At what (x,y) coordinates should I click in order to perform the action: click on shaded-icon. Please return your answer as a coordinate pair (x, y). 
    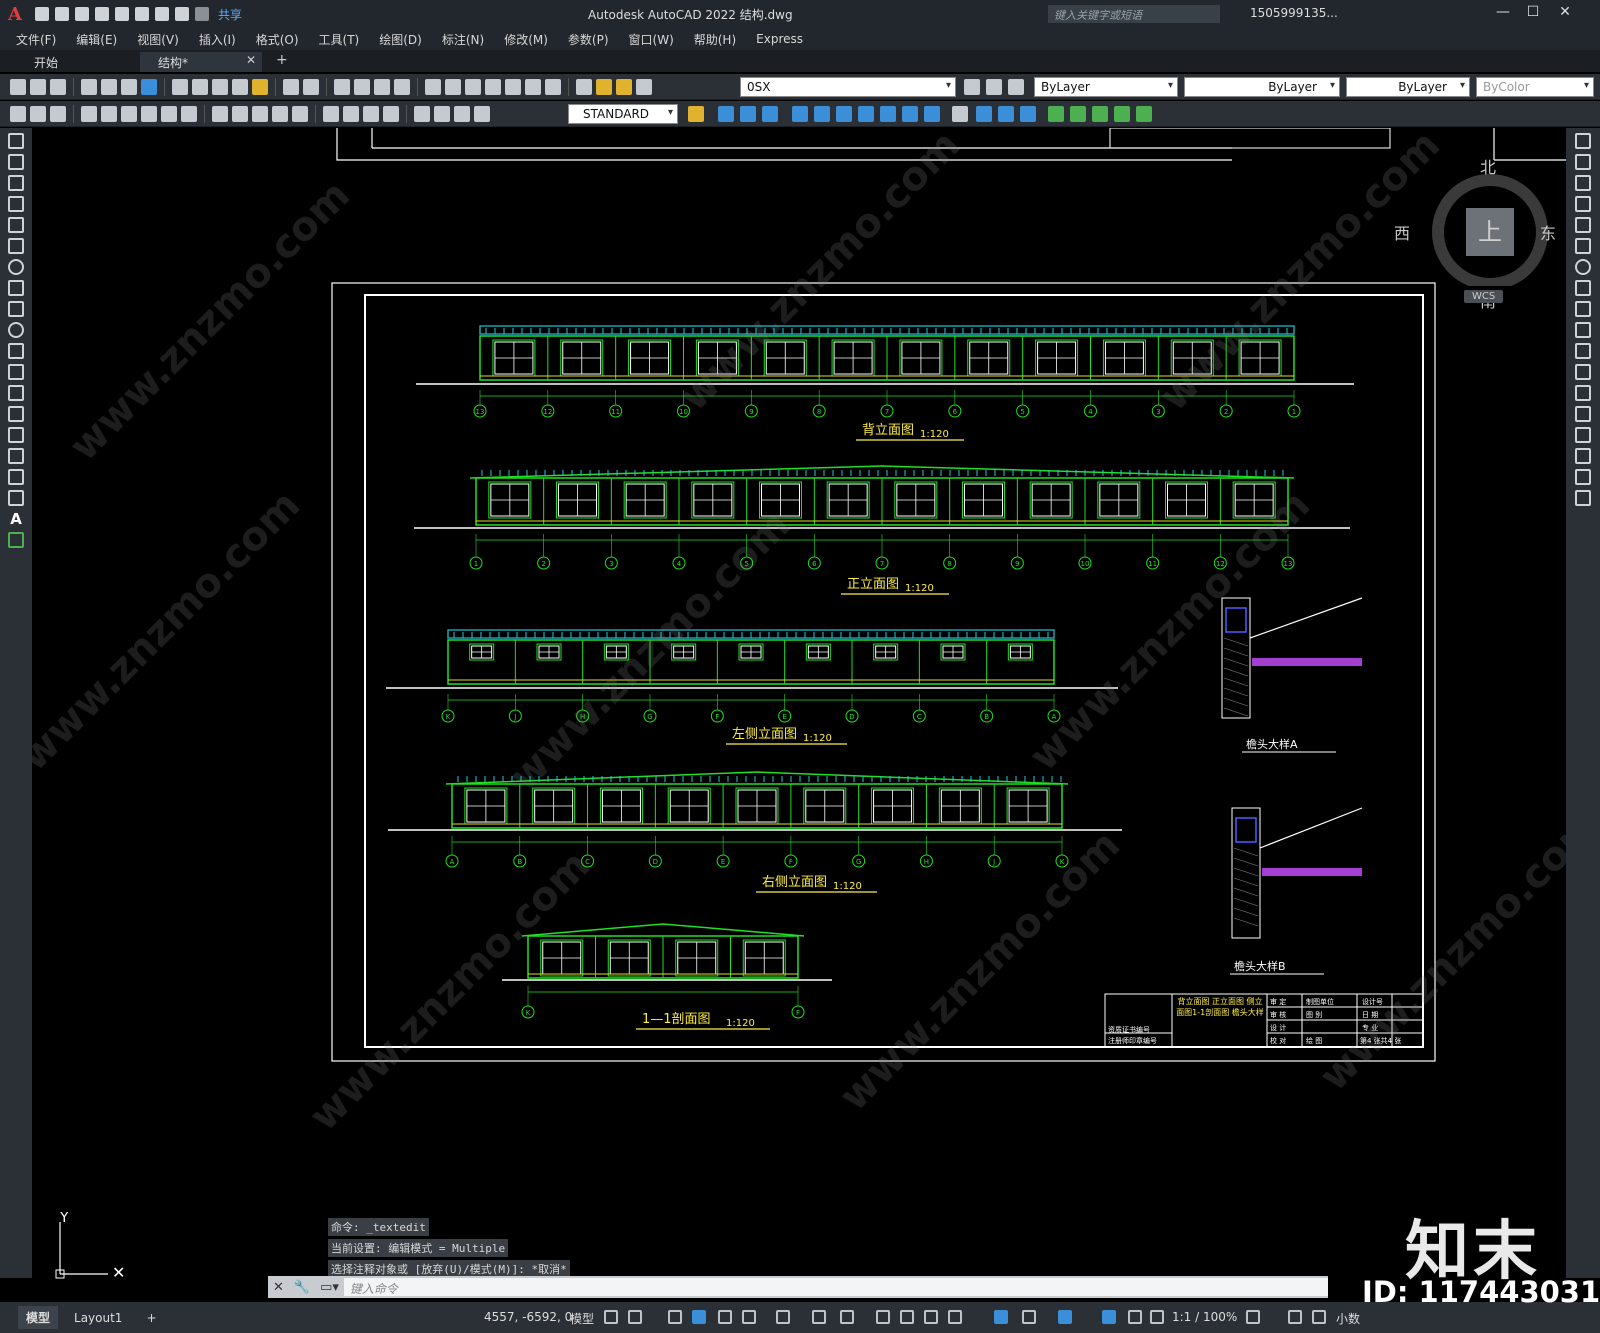
    Looking at the image, I should click on (1006, 114).